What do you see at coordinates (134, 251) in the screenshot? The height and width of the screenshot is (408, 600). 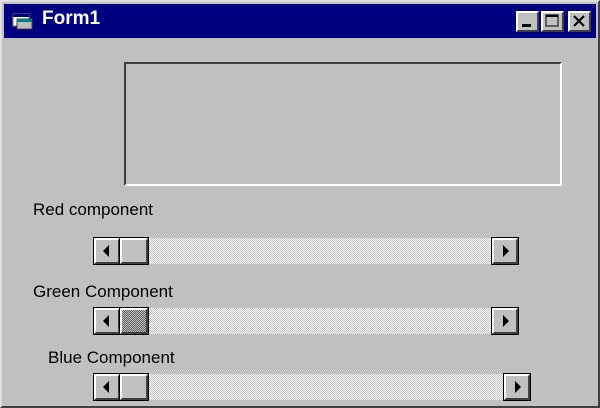 I see `red-scroll-thumb` at bounding box center [134, 251].